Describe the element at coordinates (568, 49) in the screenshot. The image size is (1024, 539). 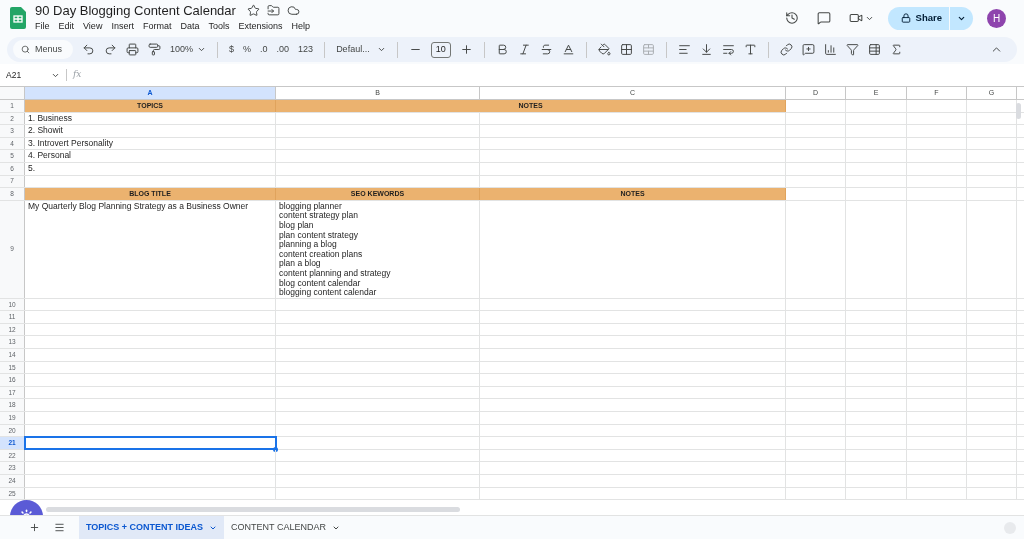
I see `text-color-icon` at that location.